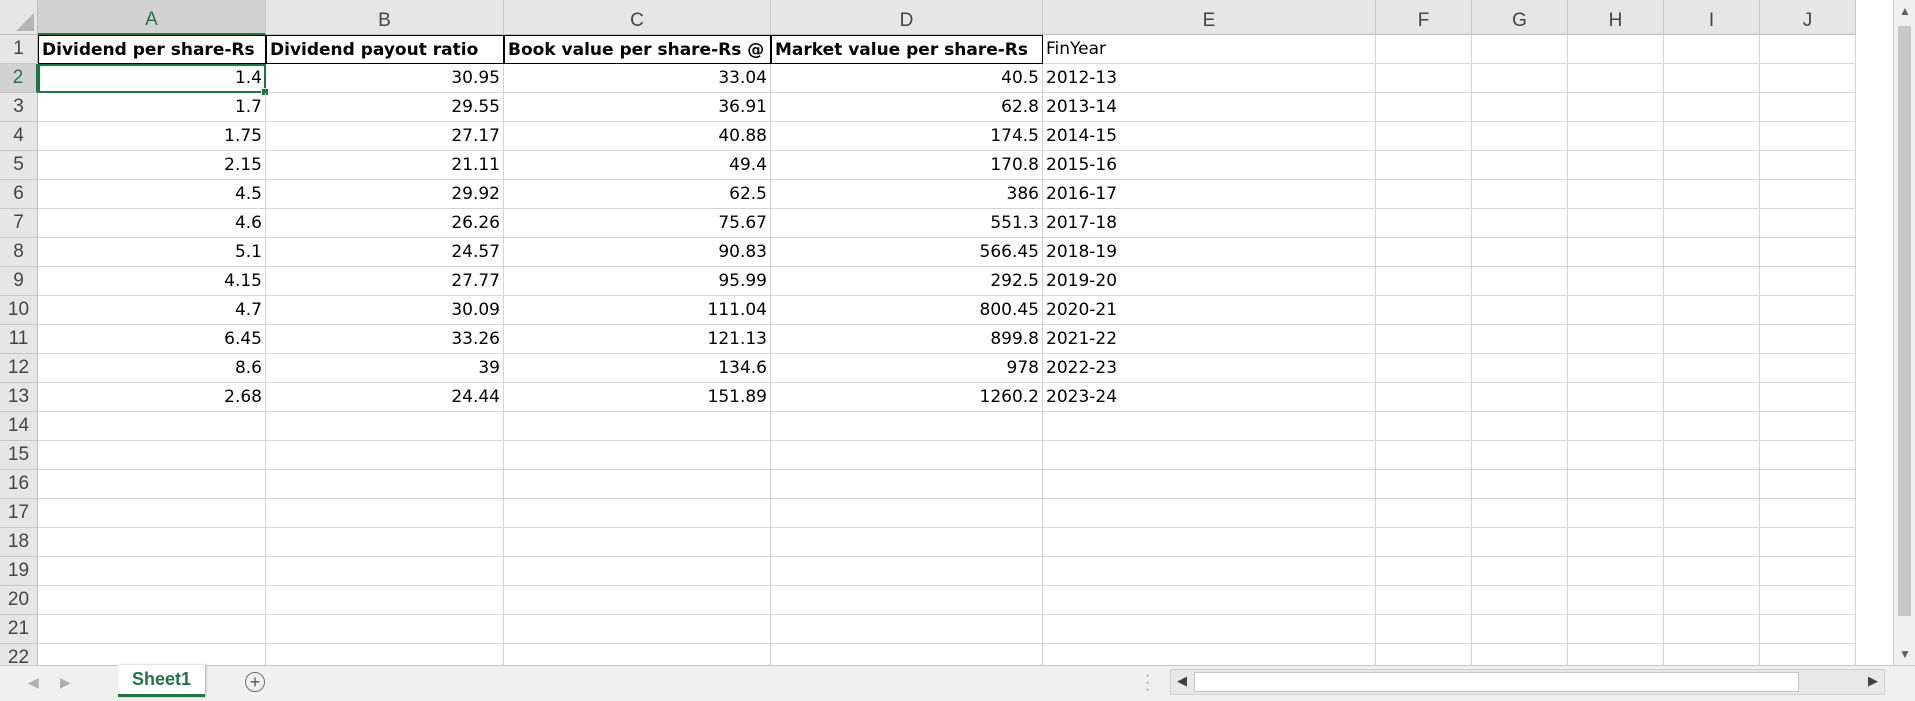  I want to click on cell-e12: 2022-23, so click(1209, 368).